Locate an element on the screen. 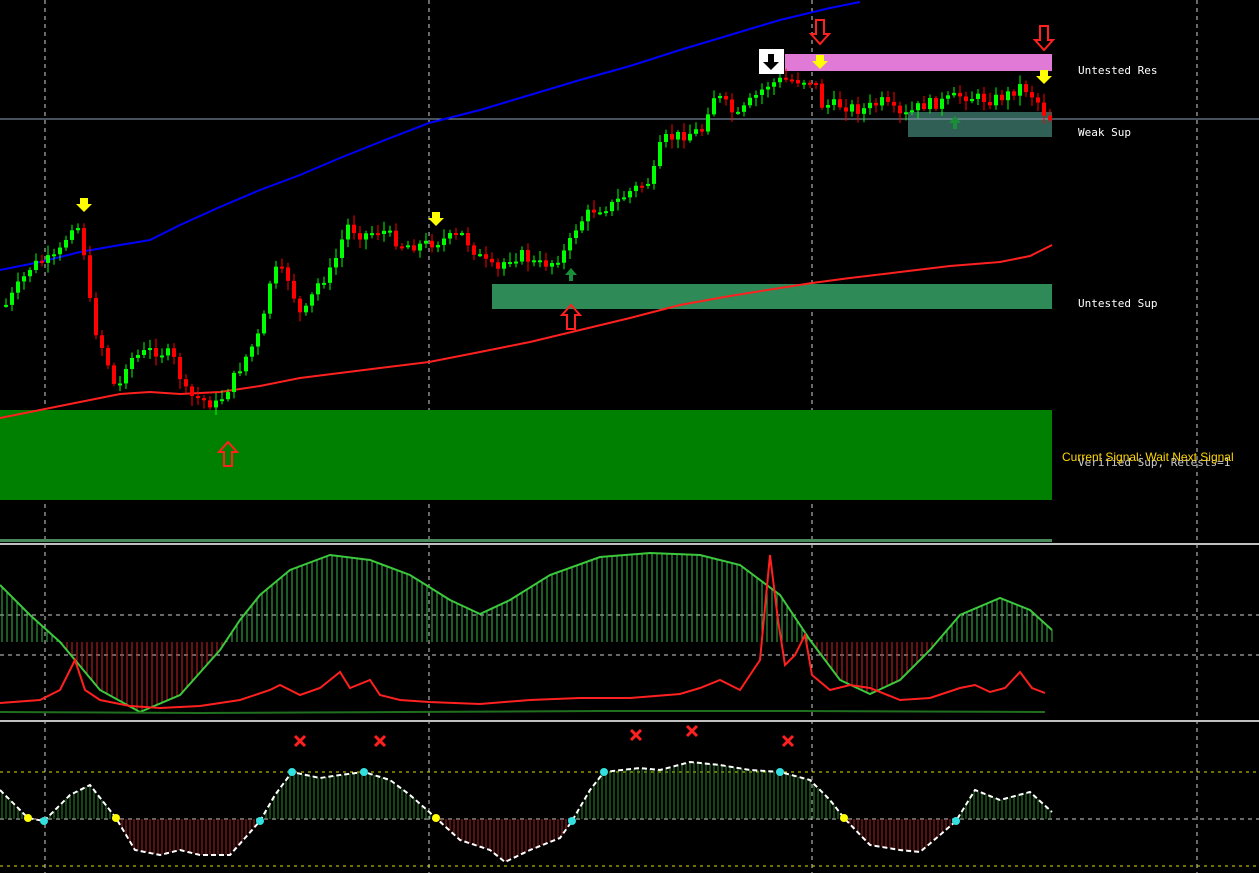 The width and height of the screenshot is (1259, 873). untested-support-zone is located at coordinates (772, 296).